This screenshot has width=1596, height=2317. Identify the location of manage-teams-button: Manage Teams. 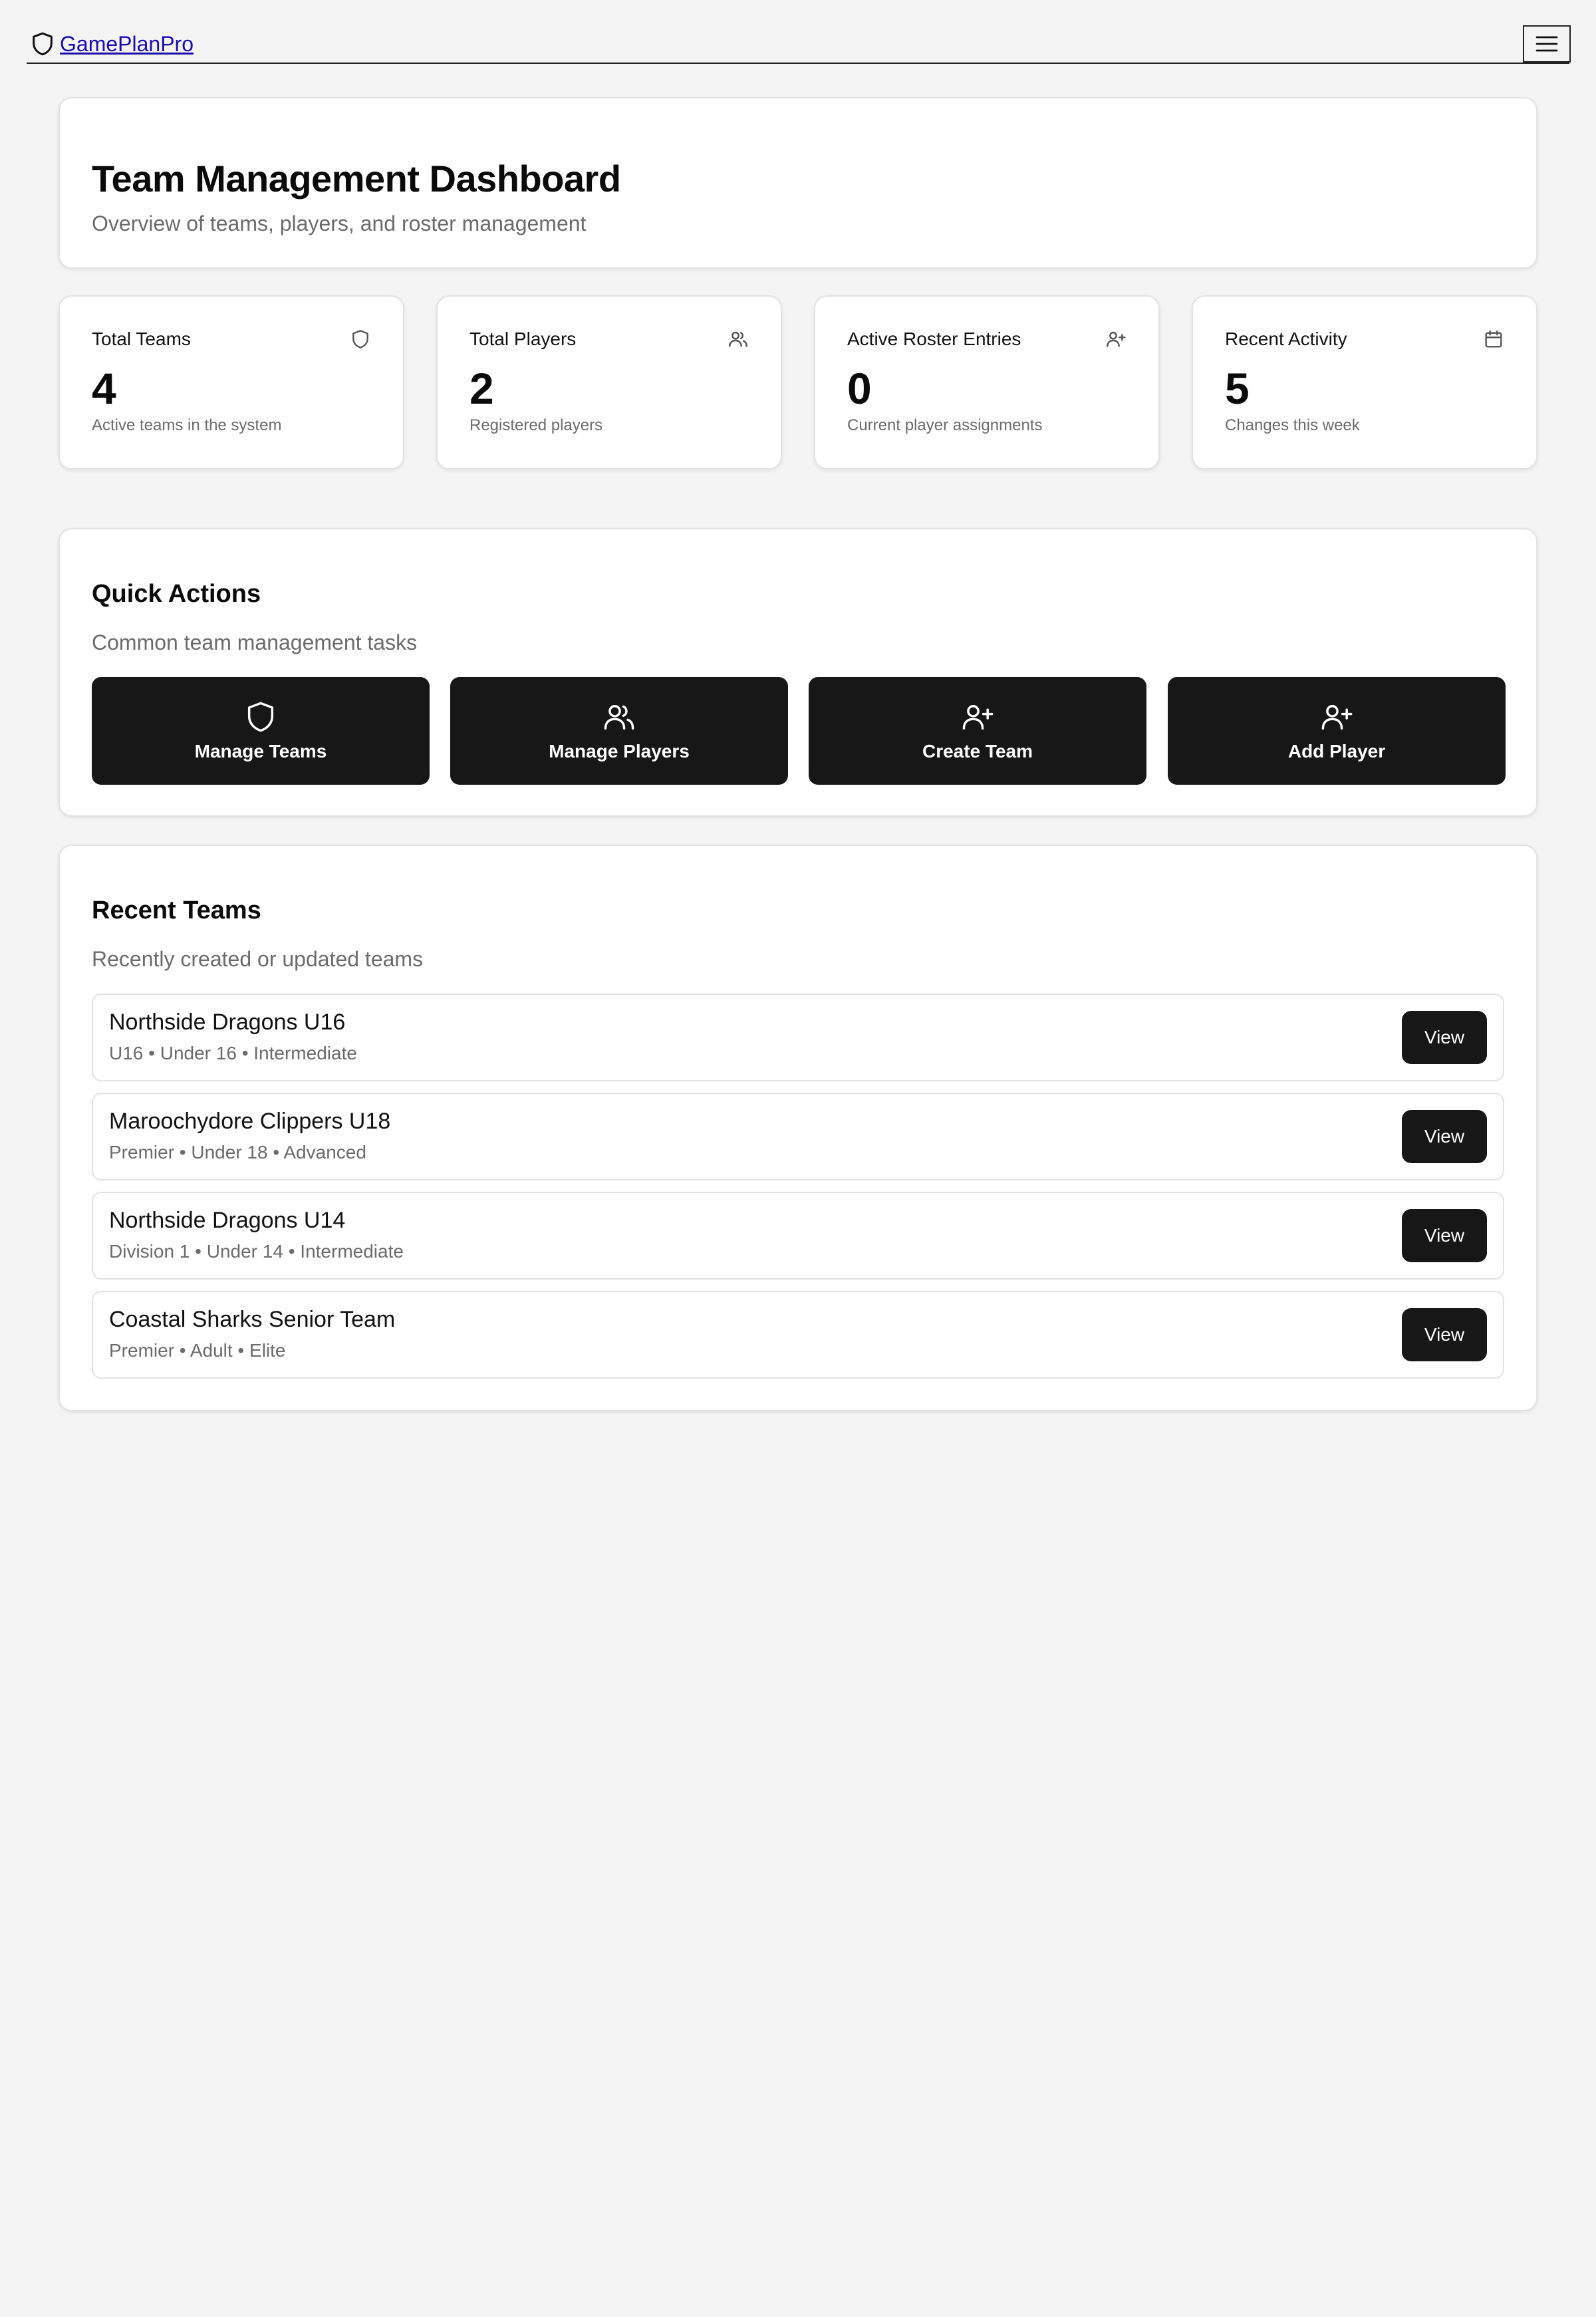
(261, 731).